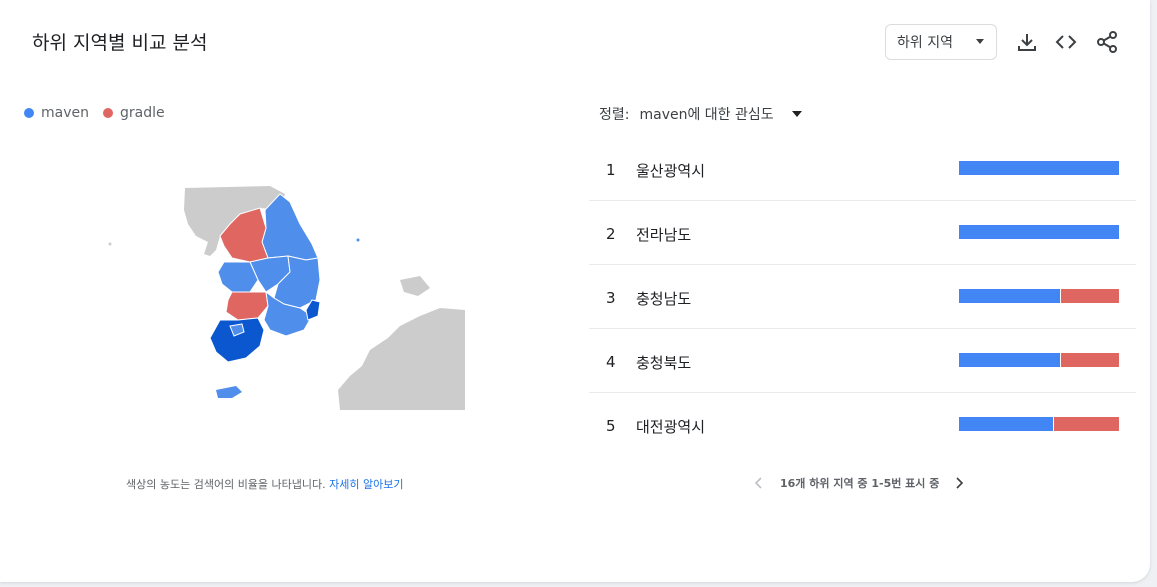  I want to click on row-rank: 2, so click(611, 234).